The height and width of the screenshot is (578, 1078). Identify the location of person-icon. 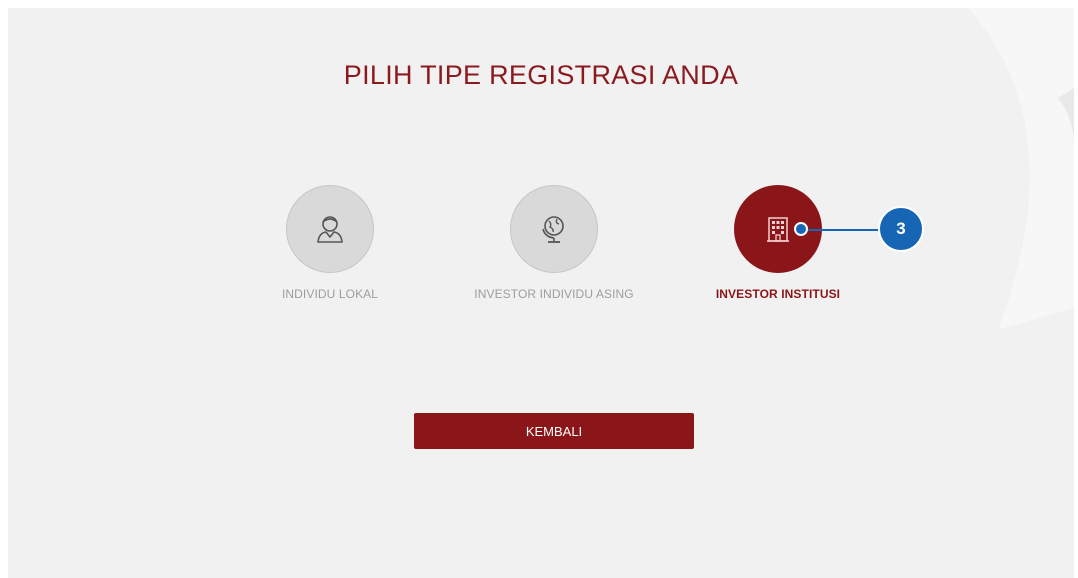
(330, 229).